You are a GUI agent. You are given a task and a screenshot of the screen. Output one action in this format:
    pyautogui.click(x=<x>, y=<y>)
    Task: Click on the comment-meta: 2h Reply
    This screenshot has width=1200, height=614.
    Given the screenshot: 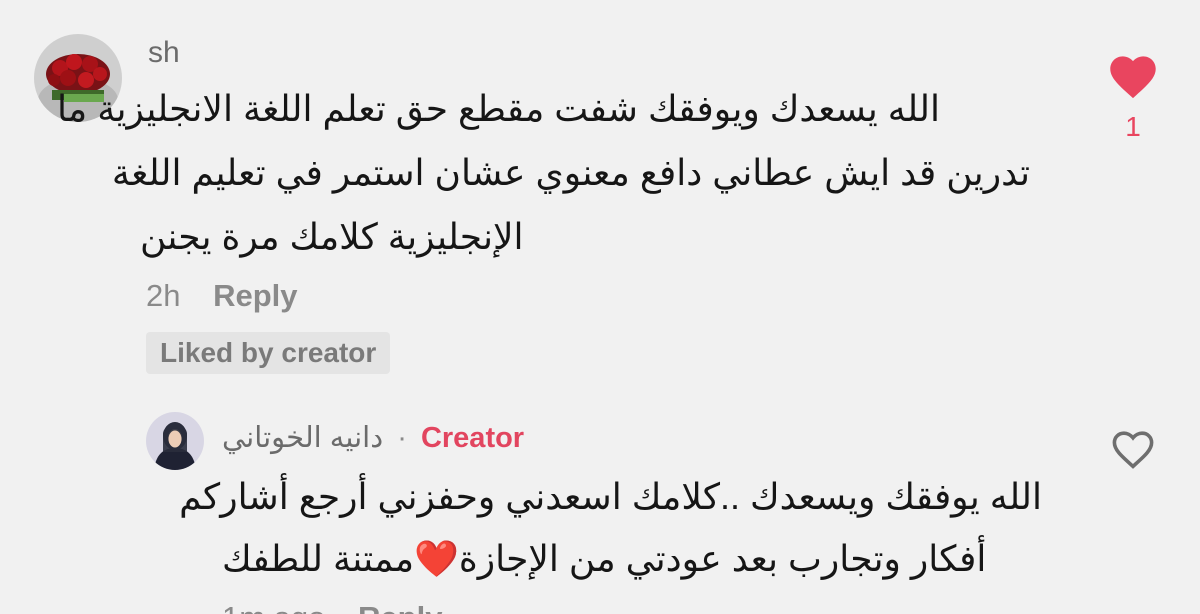 What is the action you would take?
    pyautogui.click(x=222, y=296)
    